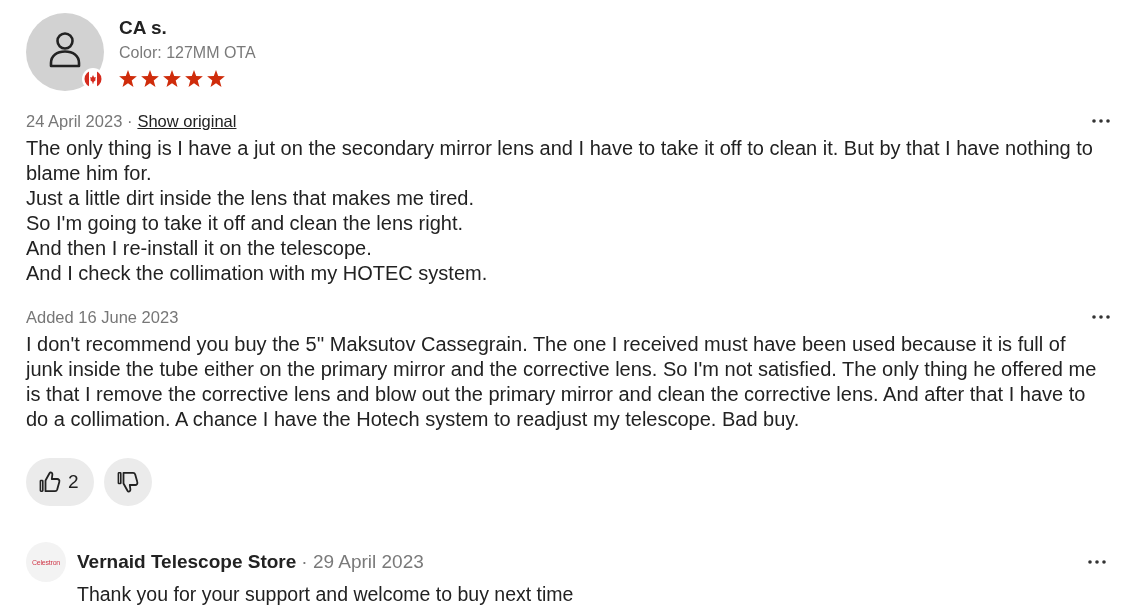 The height and width of the screenshot is (611, 1141). I want to click on show-original-link: Show original, so click(187, 121).